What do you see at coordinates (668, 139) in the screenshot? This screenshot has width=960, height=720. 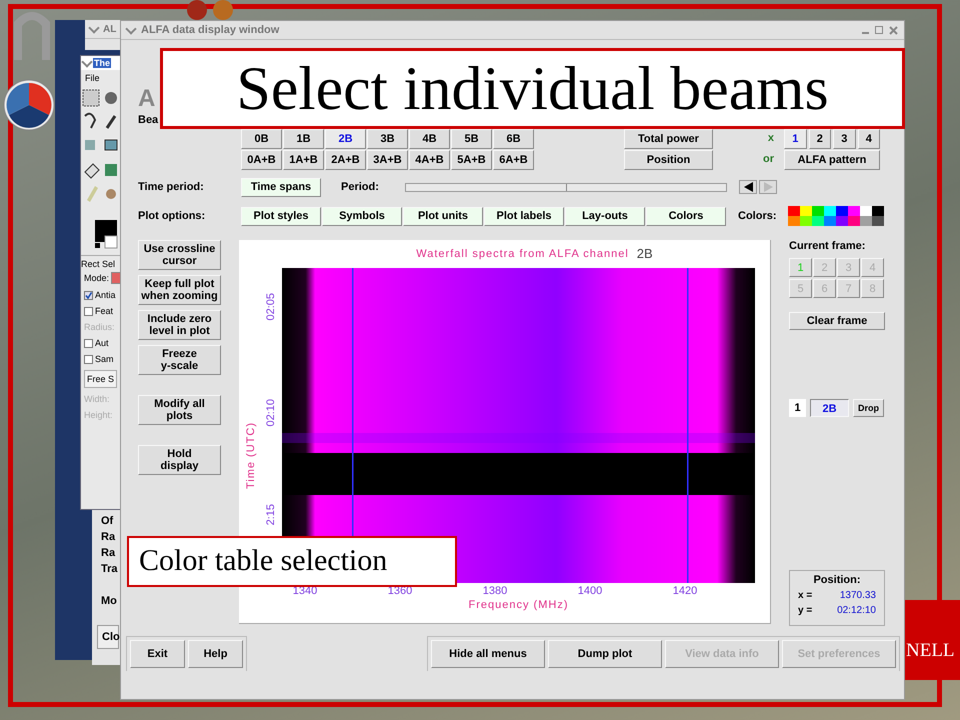 I see `mode-button: Total power` at bounding box center [668, 139].